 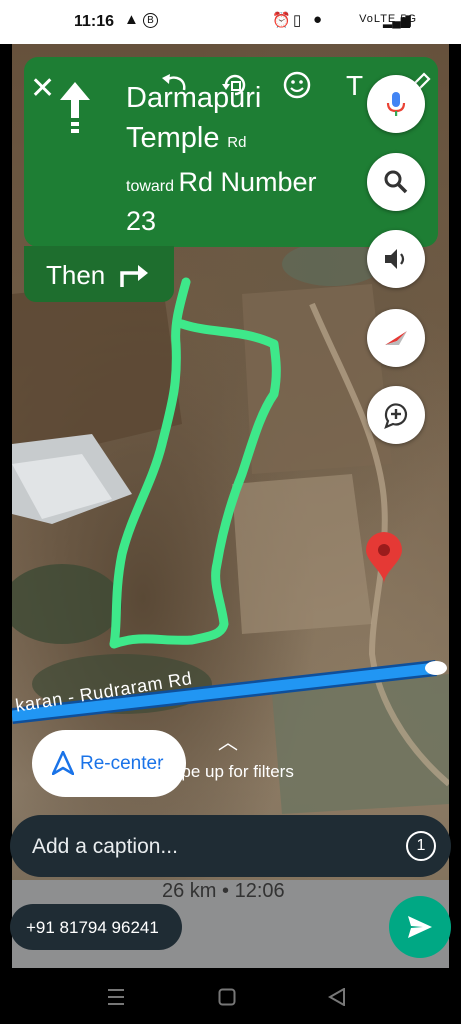 I want to click on toward-street-number: 23, so click(x=141, y=221).